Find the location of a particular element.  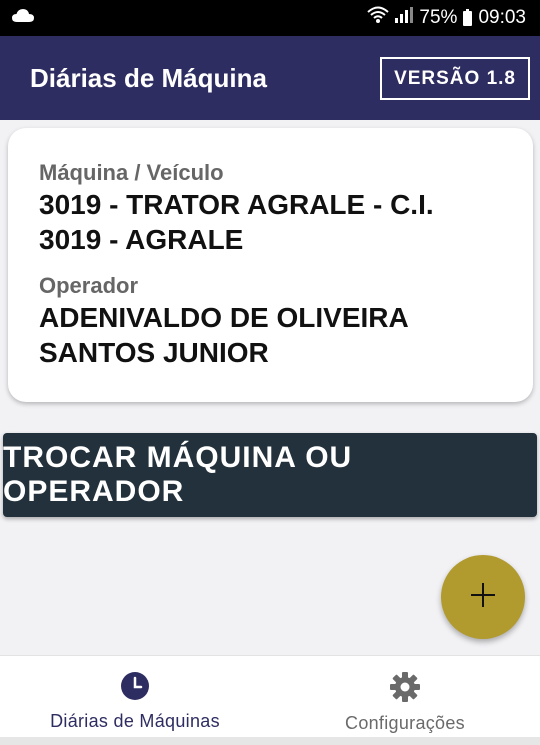

operator-label: Operador is located at coordinates (89, 285).